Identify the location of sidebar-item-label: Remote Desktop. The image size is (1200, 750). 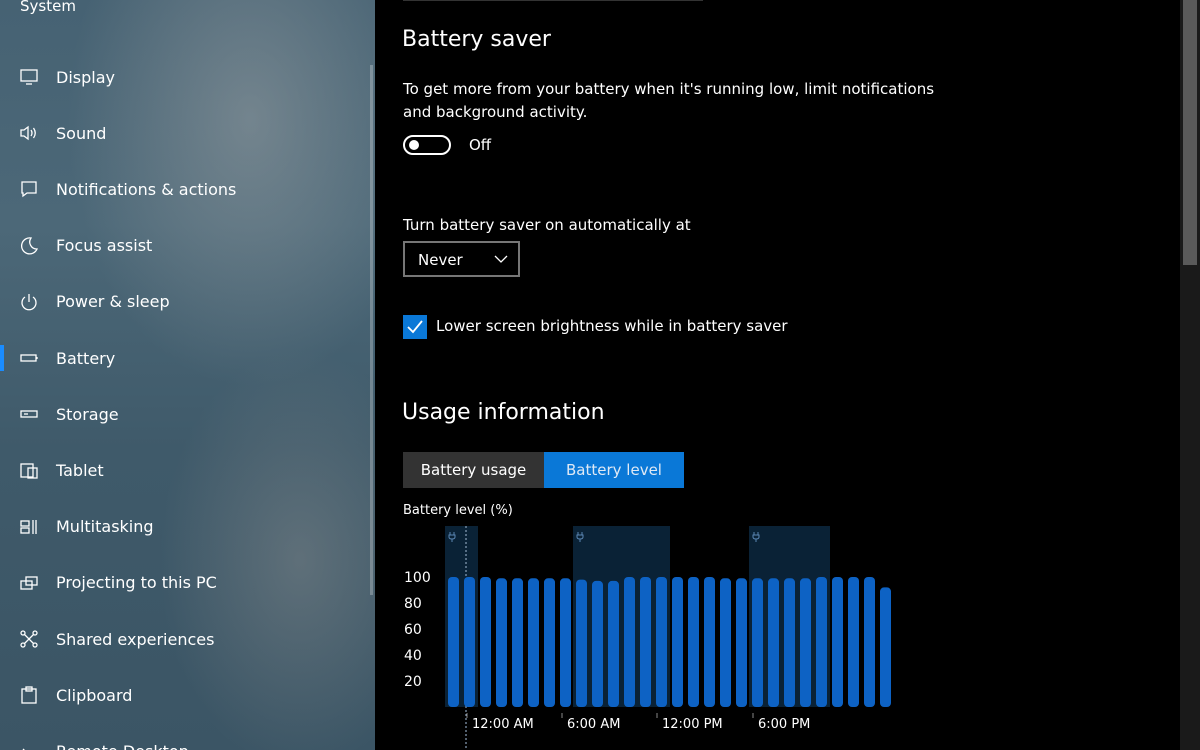
(122, 746).